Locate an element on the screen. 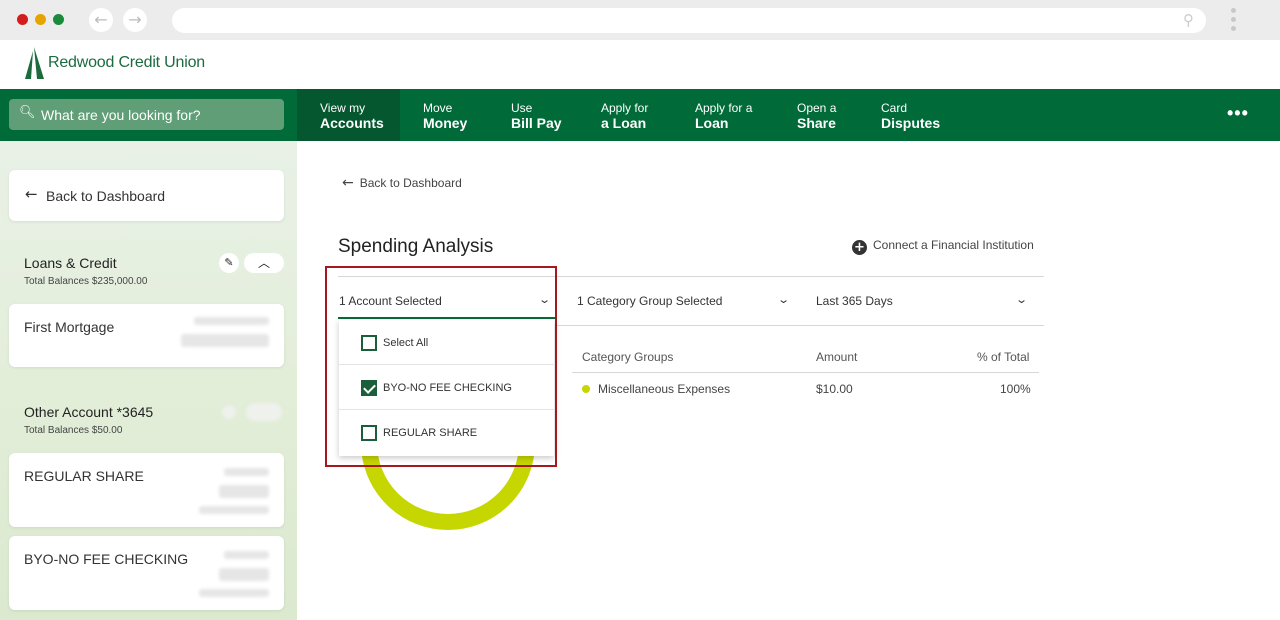 The width and height of the screenshot is (1280, 620). category-color-dot is located at coordinates (586, 389).